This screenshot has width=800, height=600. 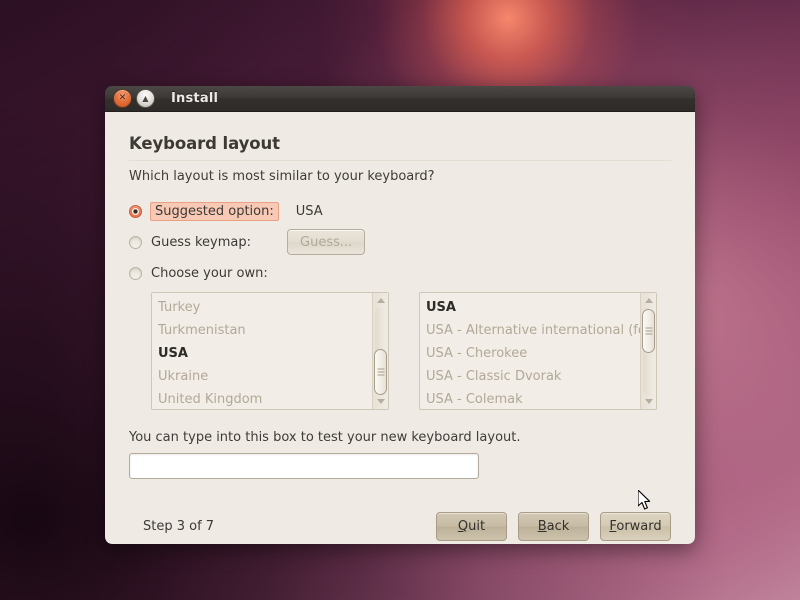 What do you see at coordinates (400, 273) in the screenshot?
I see `option-row-choose: Choose your own:` at bounding box center [400, 273].